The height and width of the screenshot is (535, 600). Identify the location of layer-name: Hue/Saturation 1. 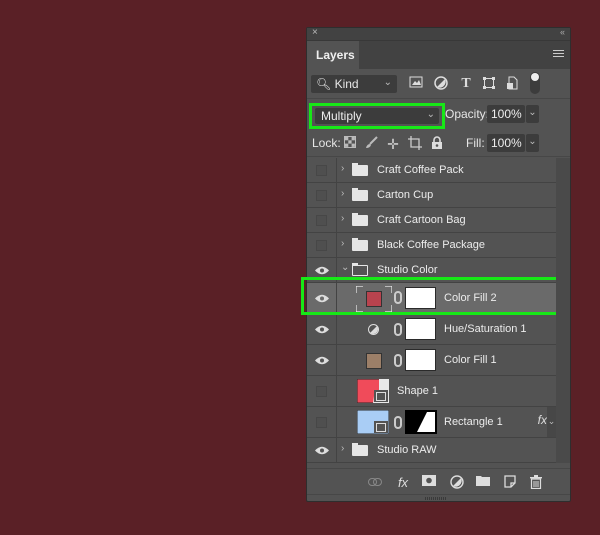
(485, 329).